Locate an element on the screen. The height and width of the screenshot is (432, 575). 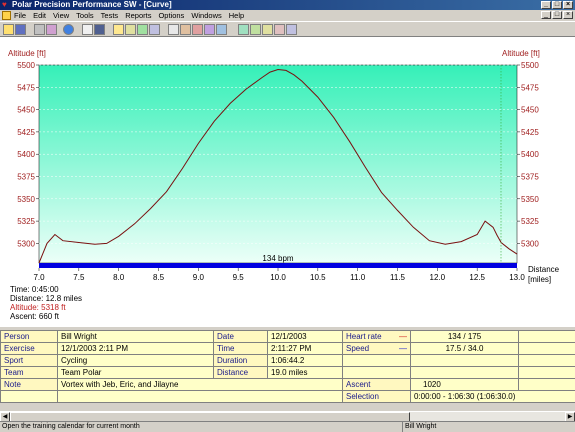
y-axis-label-left: Altitude [ft] is located at coordinates (27, 53).